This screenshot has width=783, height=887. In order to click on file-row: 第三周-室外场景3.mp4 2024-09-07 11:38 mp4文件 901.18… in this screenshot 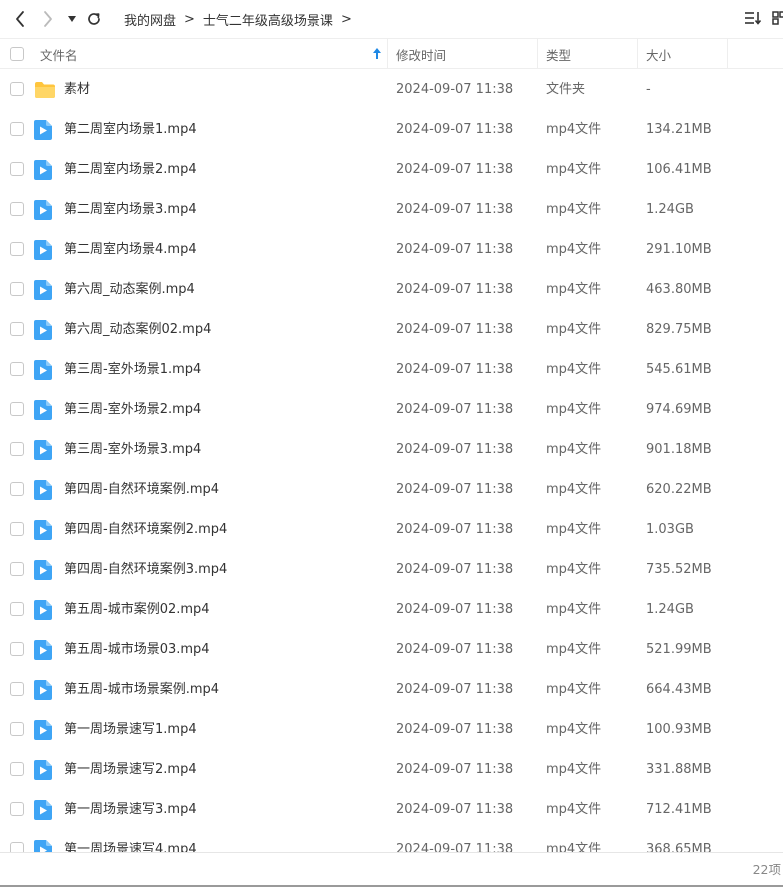, I will do `click(391, 450)`.